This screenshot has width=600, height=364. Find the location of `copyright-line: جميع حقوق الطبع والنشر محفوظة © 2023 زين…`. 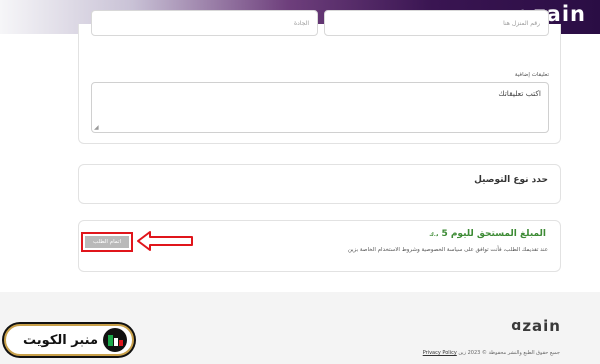

copyright-line: جميع حقوق الطبع والنشر محفوظة © 2023 زين… is located at coordinates (491, 353).